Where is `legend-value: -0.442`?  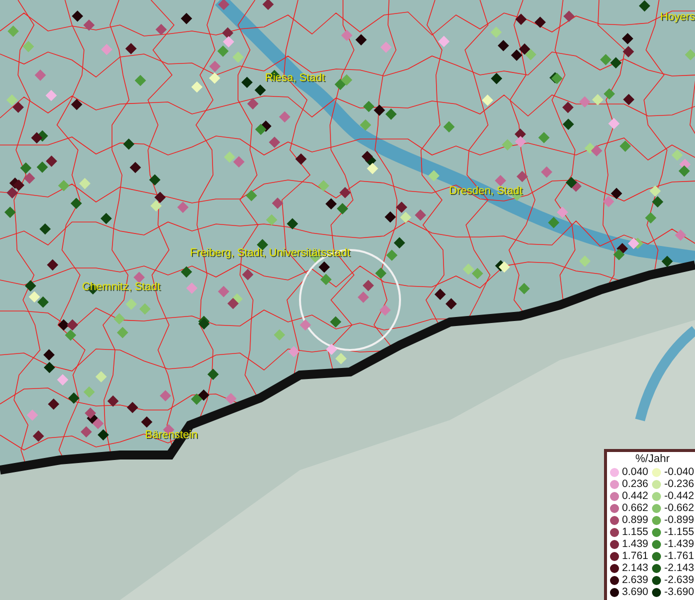 legend-value: -0.442 is located at coordinates (679, 496).